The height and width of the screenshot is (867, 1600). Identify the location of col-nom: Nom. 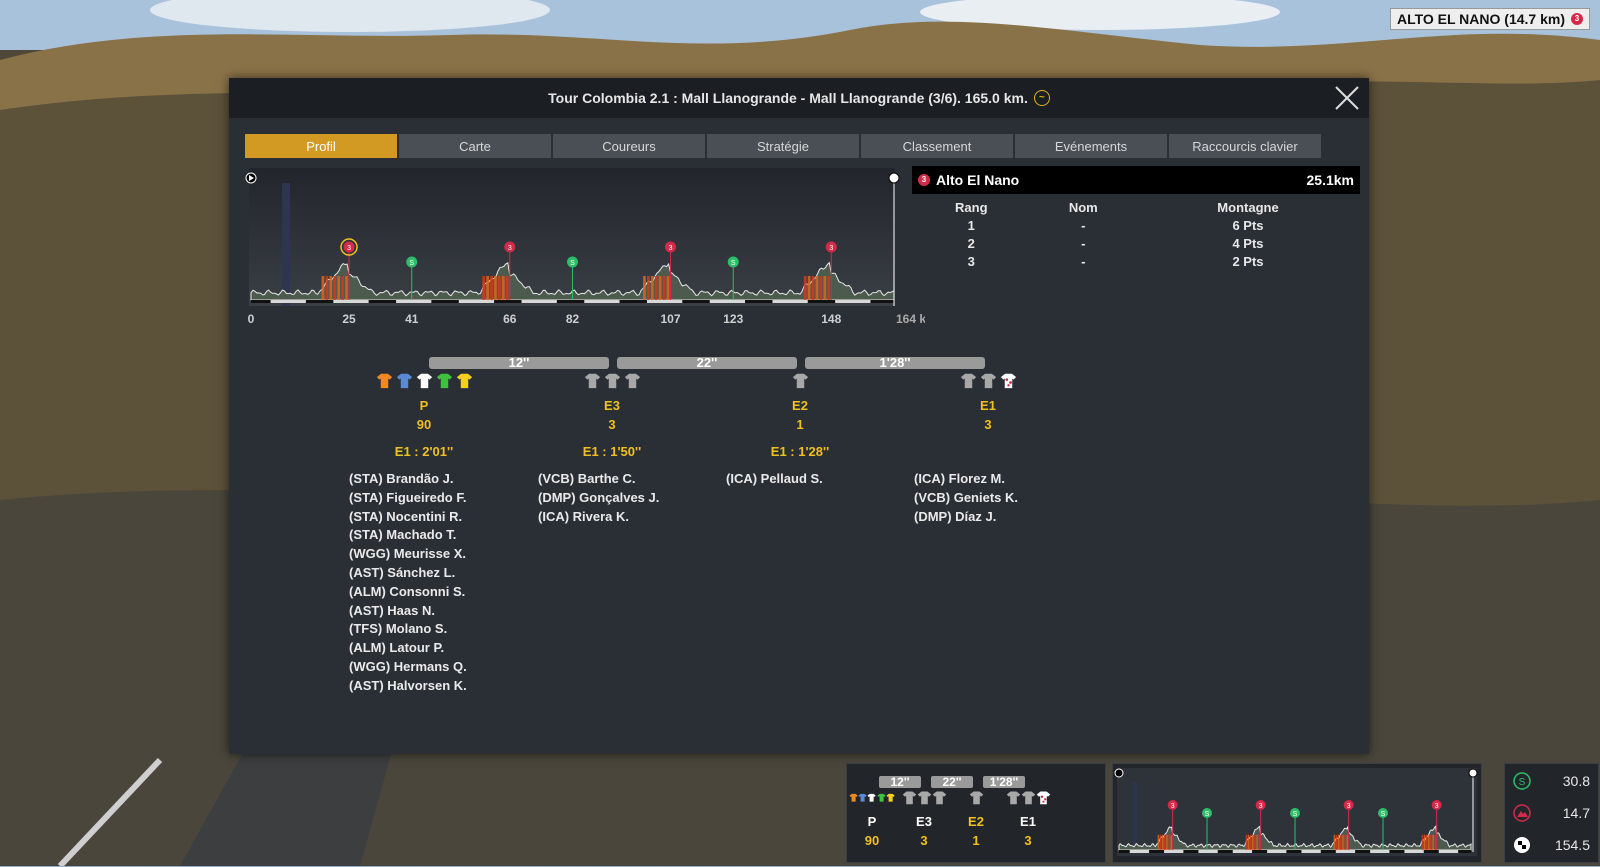
(1083, 207).